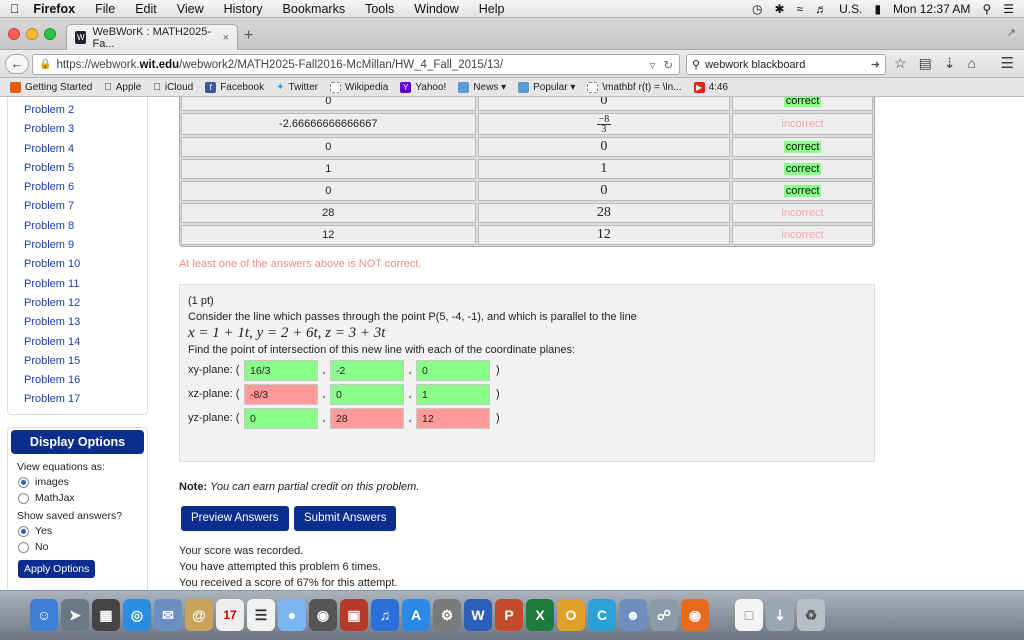 This screenshot has height=640, width=1024. Describe the element at coordinates (354, 615) in the screenshot. I see `photo-booth-icon: ▣` at that location.